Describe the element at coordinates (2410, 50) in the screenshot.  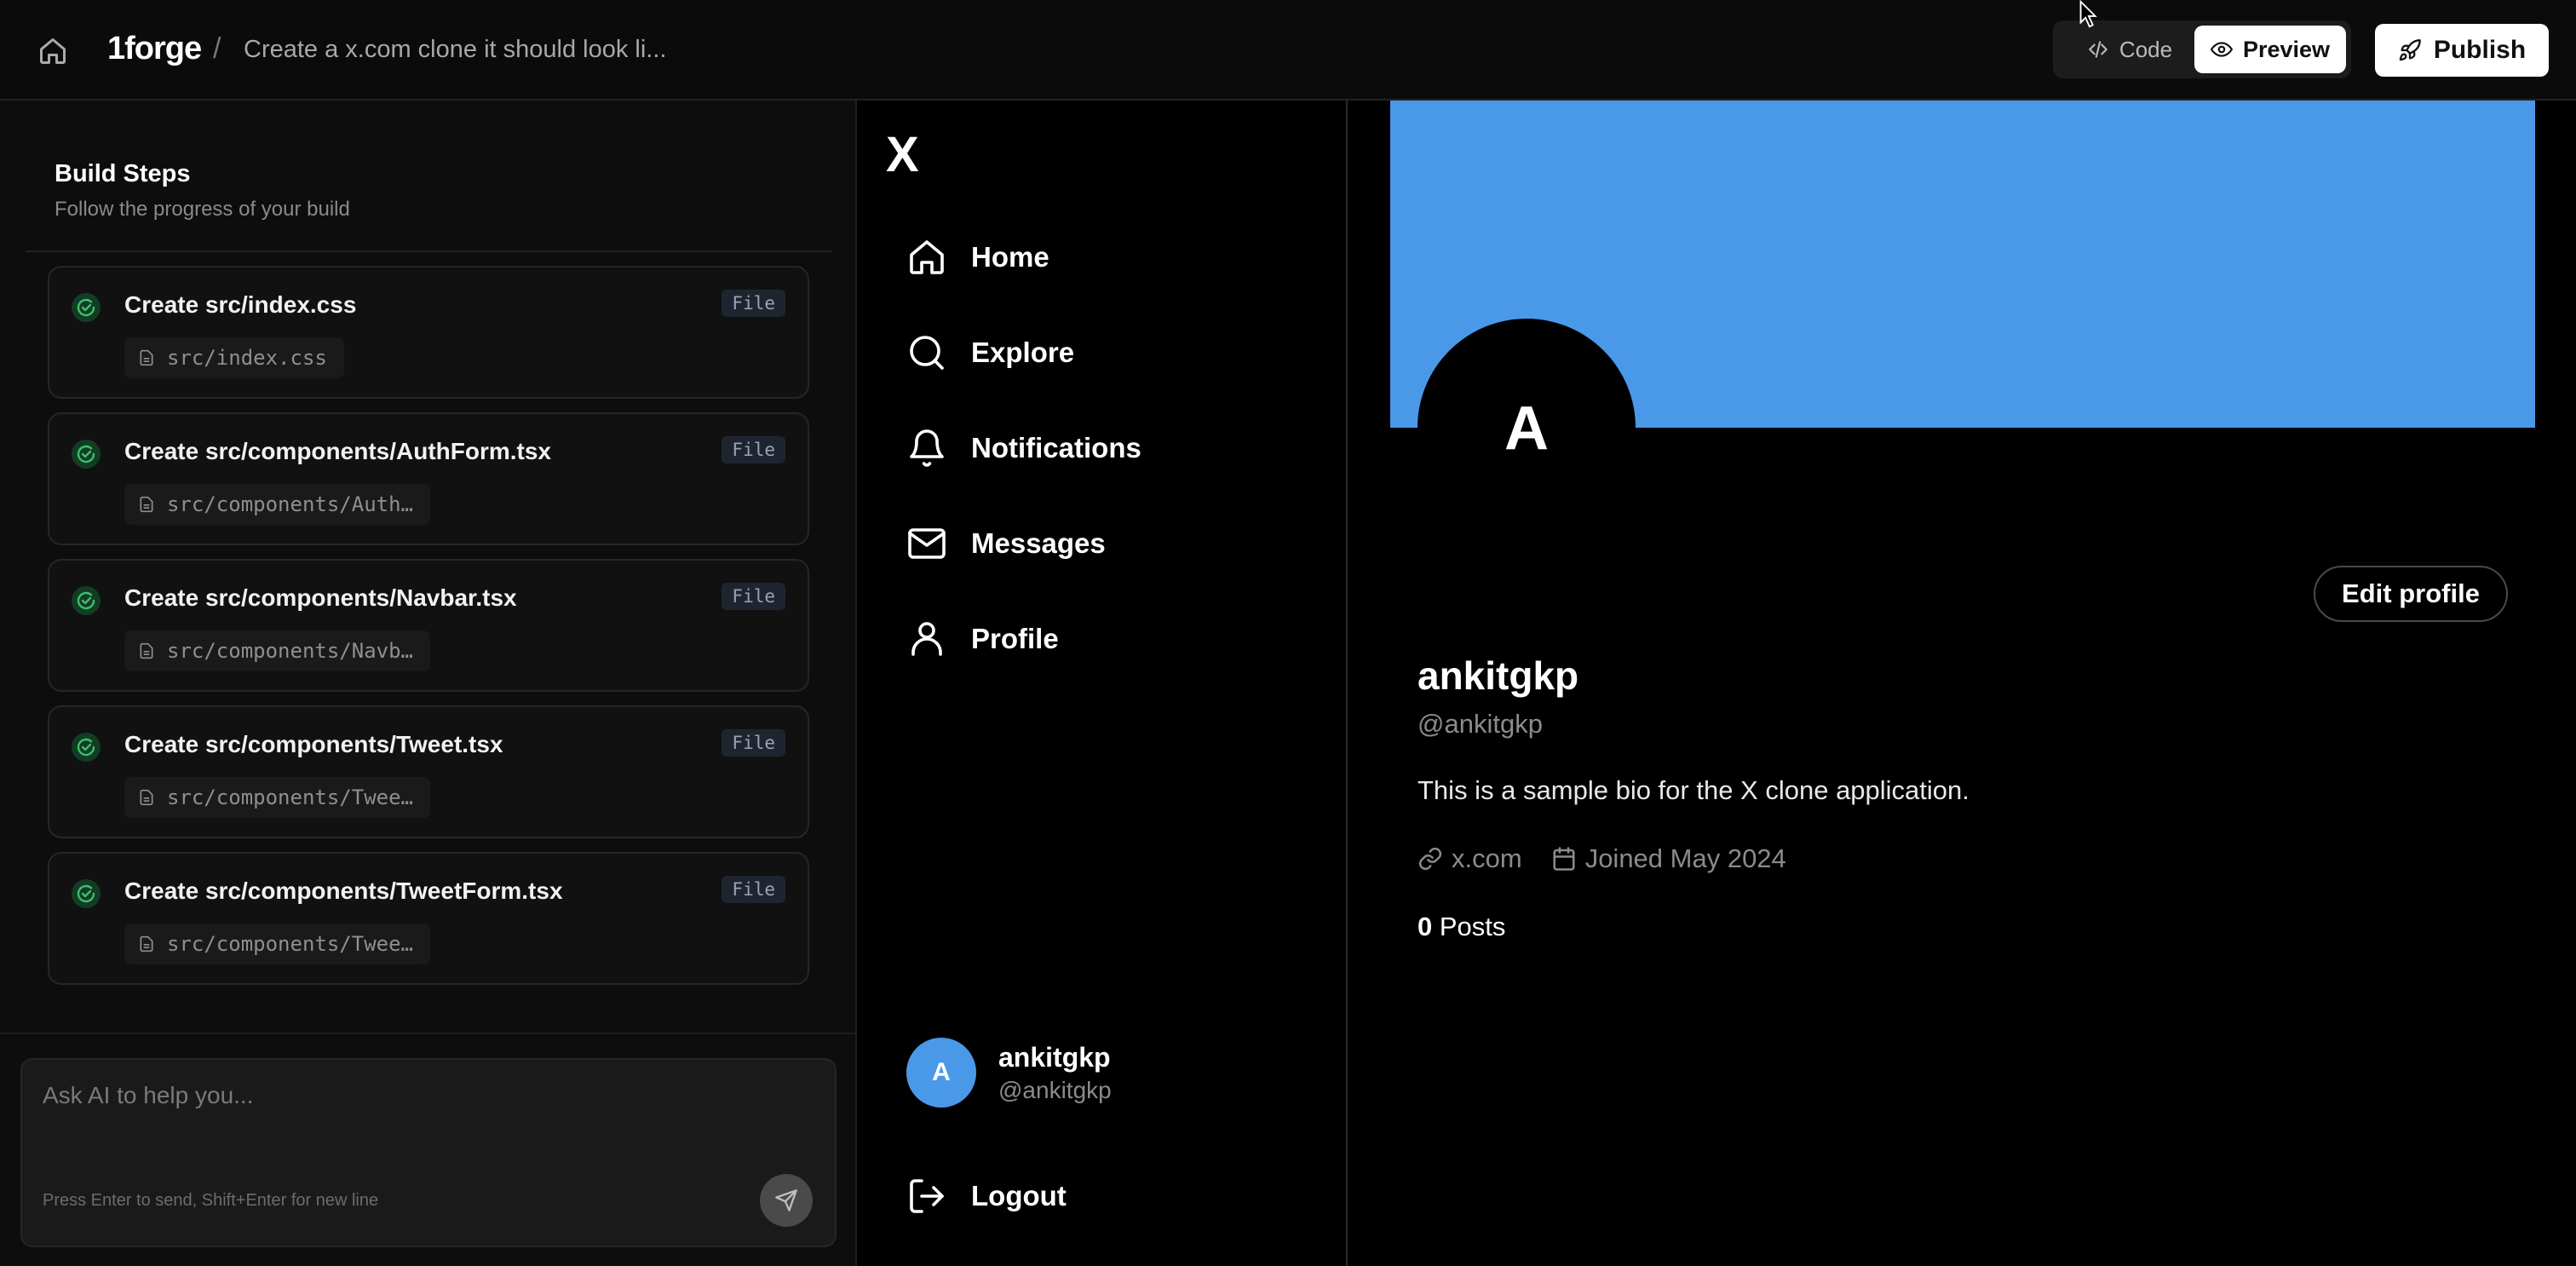
I see `rocket-icon` at that location.